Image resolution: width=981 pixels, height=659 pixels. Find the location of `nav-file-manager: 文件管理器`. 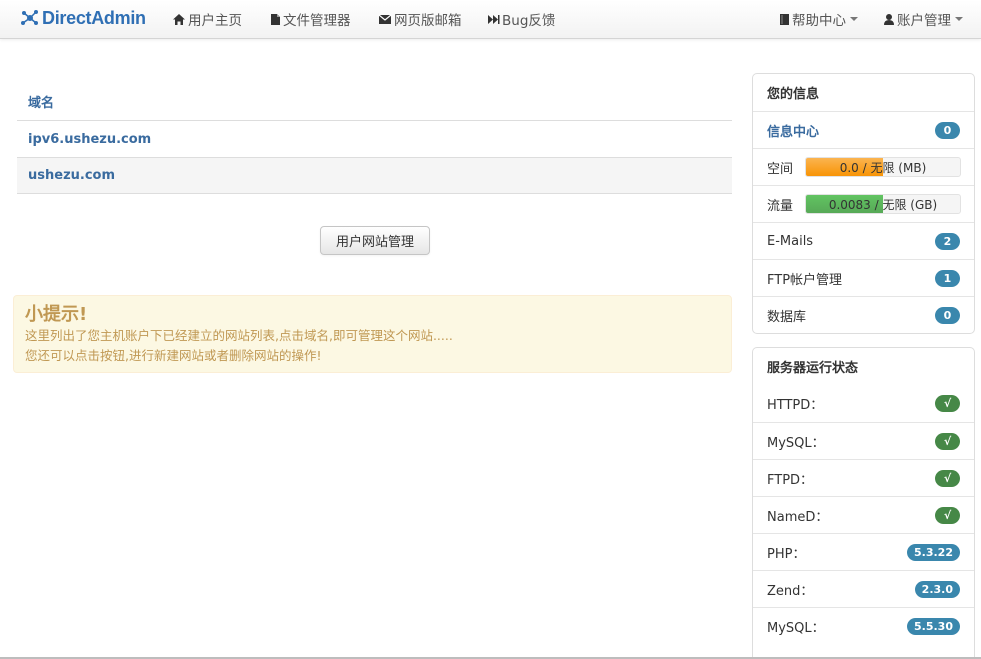

nav-file-manager: 文件管理器 is located at coordinates (310, 19).